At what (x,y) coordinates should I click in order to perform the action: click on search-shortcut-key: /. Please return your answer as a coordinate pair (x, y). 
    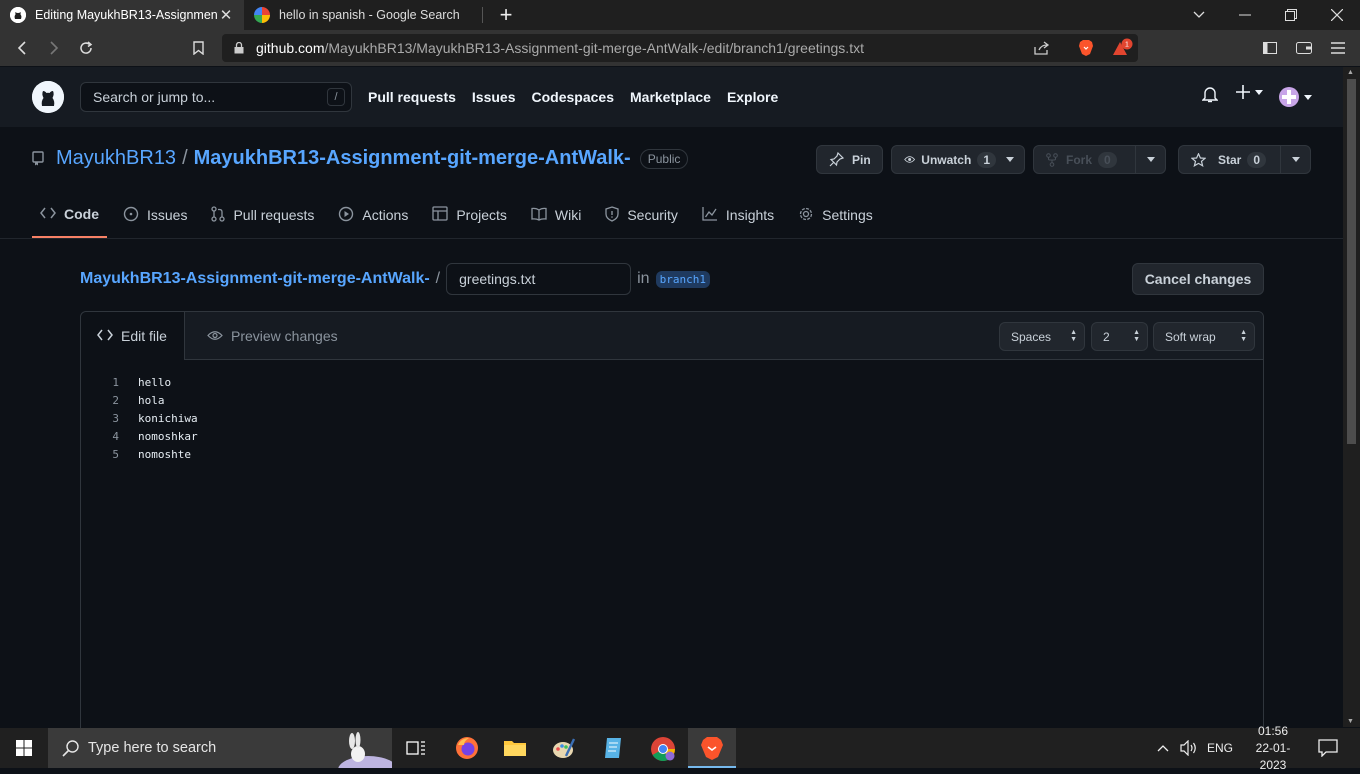
    Looking at the image, I should click on (336, 97).